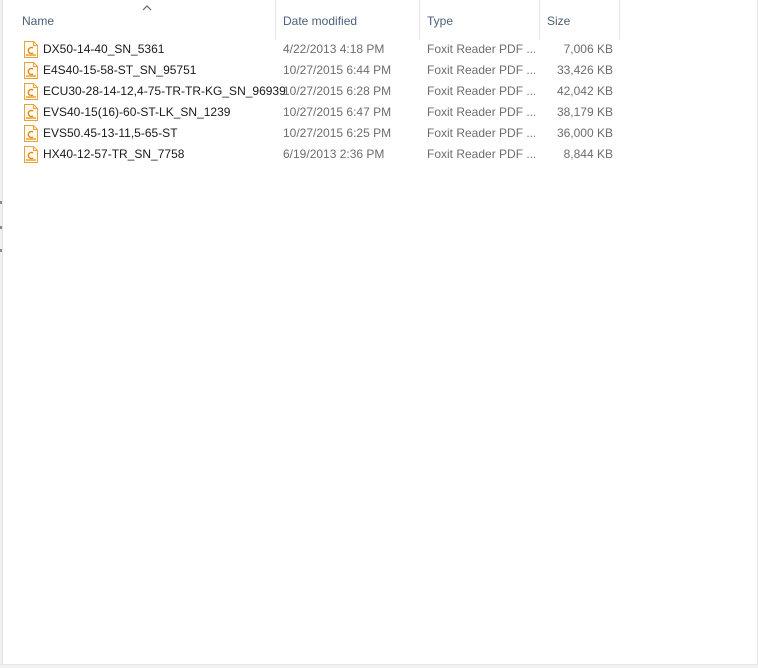  Describe the element at coordinates (337, 133) in the screenshot. I see `file-date-modified: 10/27/2015 6:25 PM` at that location.